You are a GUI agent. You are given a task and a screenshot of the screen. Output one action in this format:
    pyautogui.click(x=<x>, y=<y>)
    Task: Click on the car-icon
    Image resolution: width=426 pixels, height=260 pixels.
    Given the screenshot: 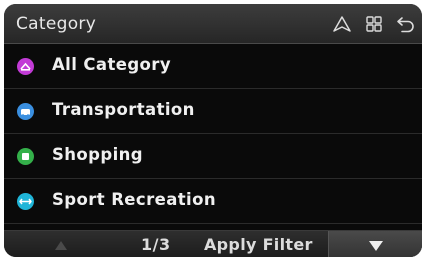 What is the action you would take?
    pyautogui.click(x=25, y=111)
    